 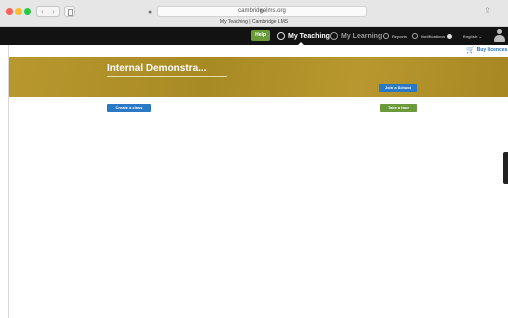 What do you see at coordinates (487, 10) in the screenshot?
I see `share-icon: ⇪` at bounding box center [487, 10].